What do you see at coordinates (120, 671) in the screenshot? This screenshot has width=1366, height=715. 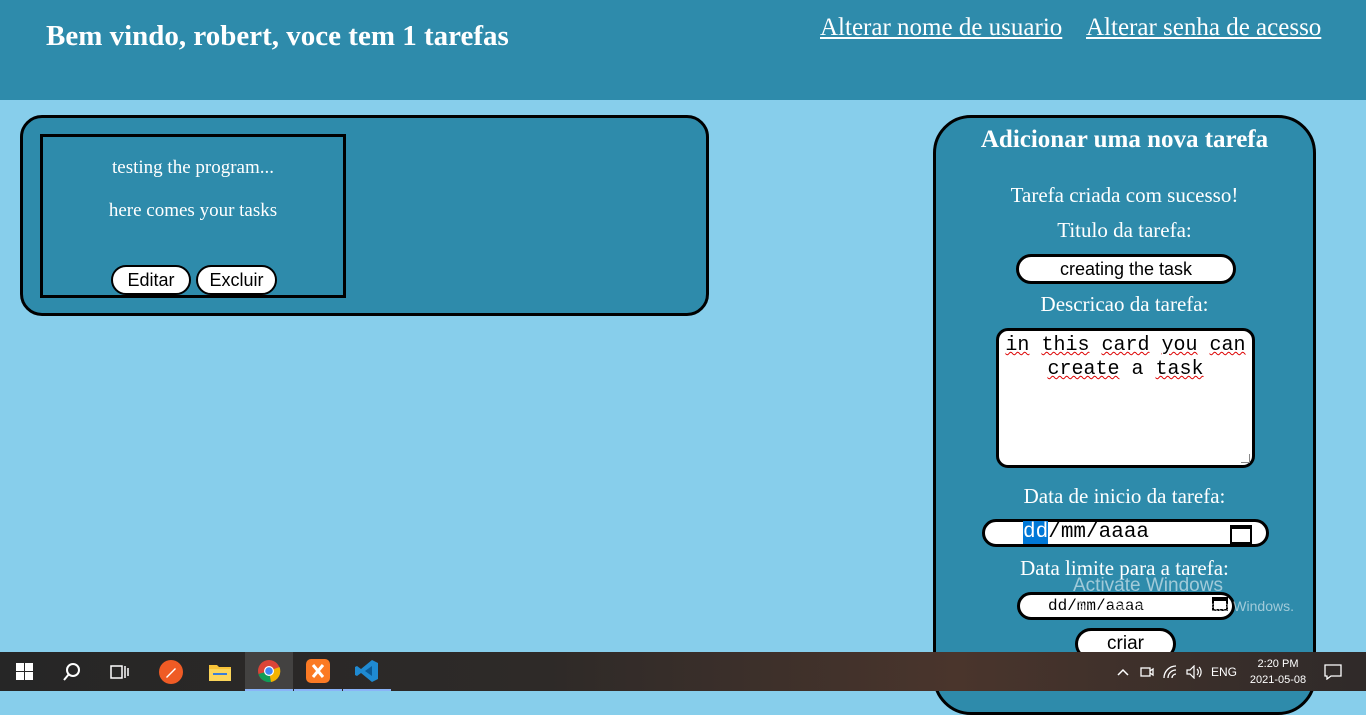 I see `task-view-icon` at bounding box center [120, 671].